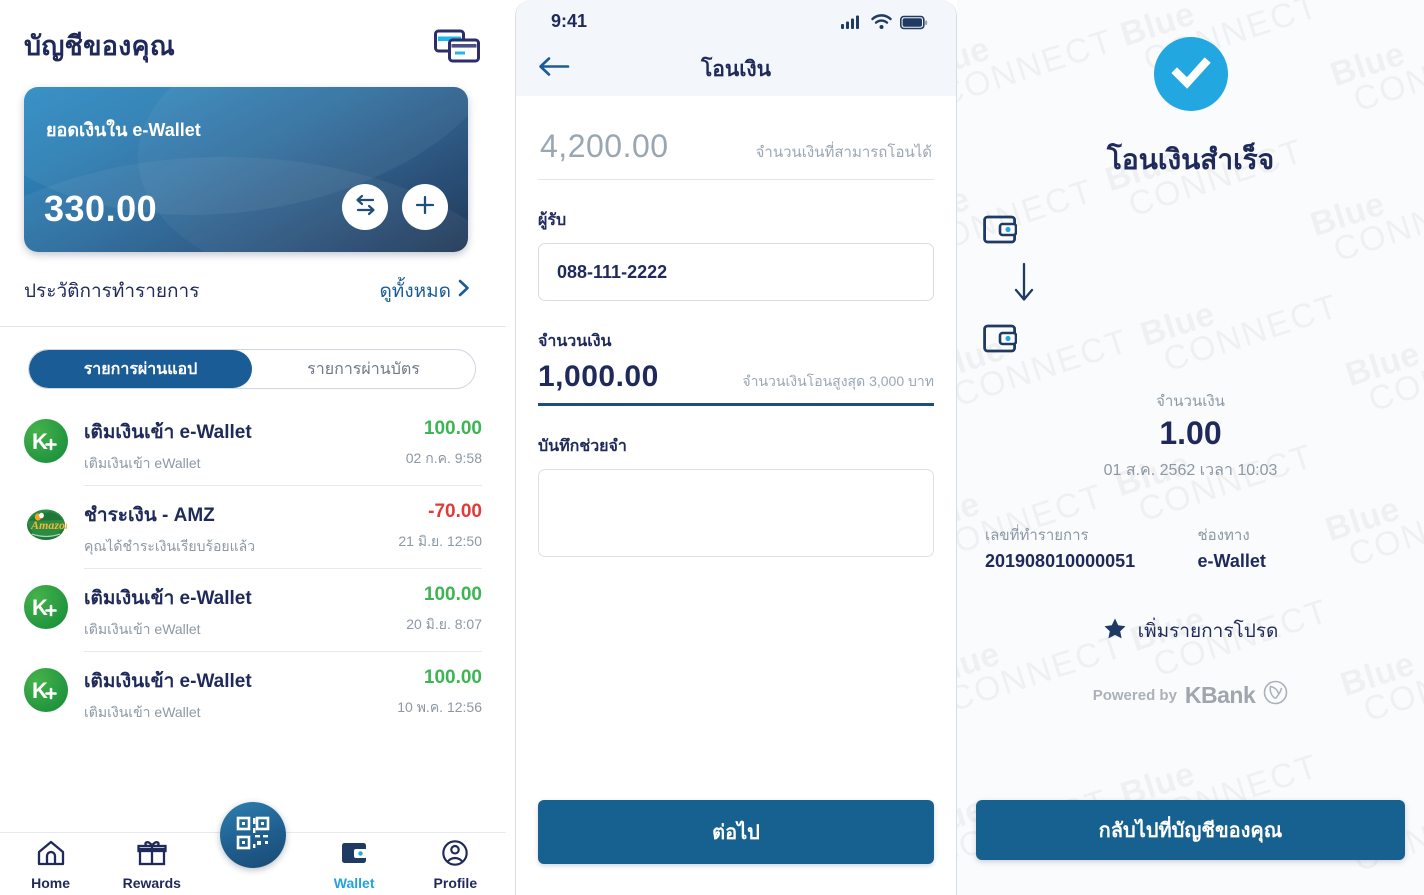 Image resolution: width=1424 pixels, height=895 pixels. I want to click on card-actions, so click(395, 207).